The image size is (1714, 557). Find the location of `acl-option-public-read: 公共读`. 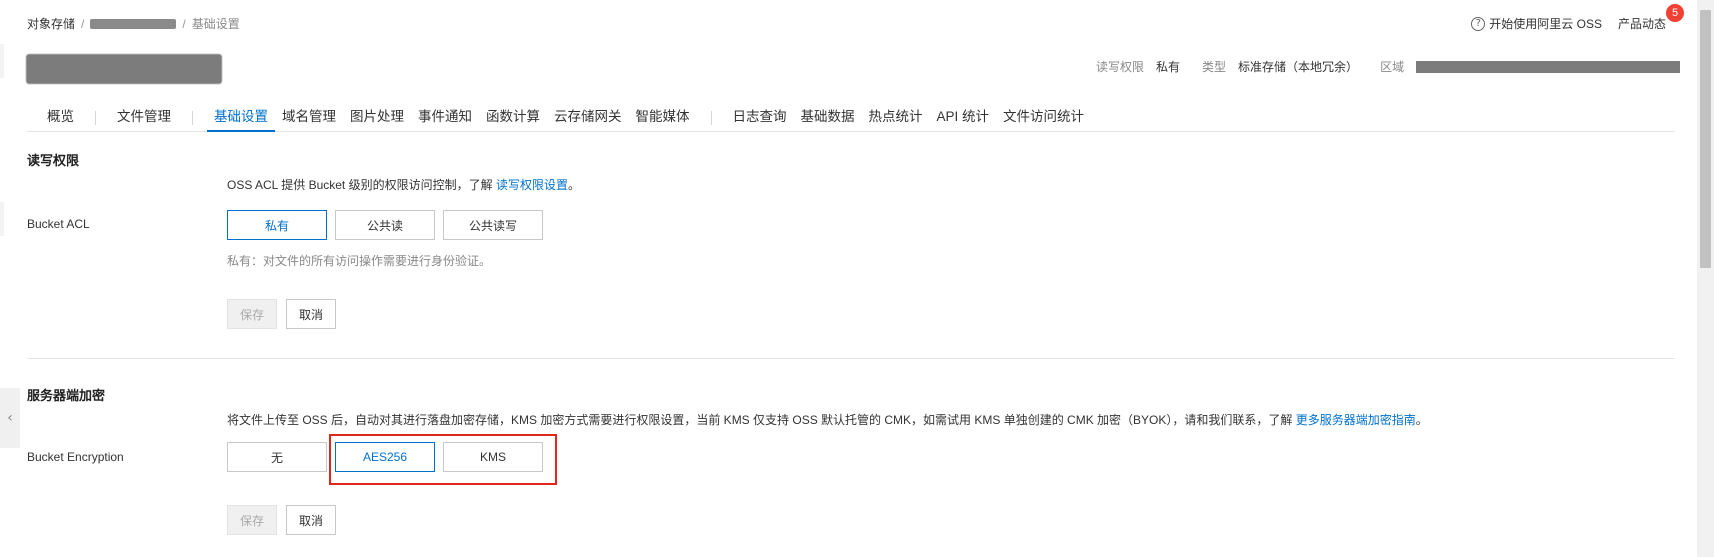

acl-option-public-read: 公共读 is located at coordinates (385, 225).